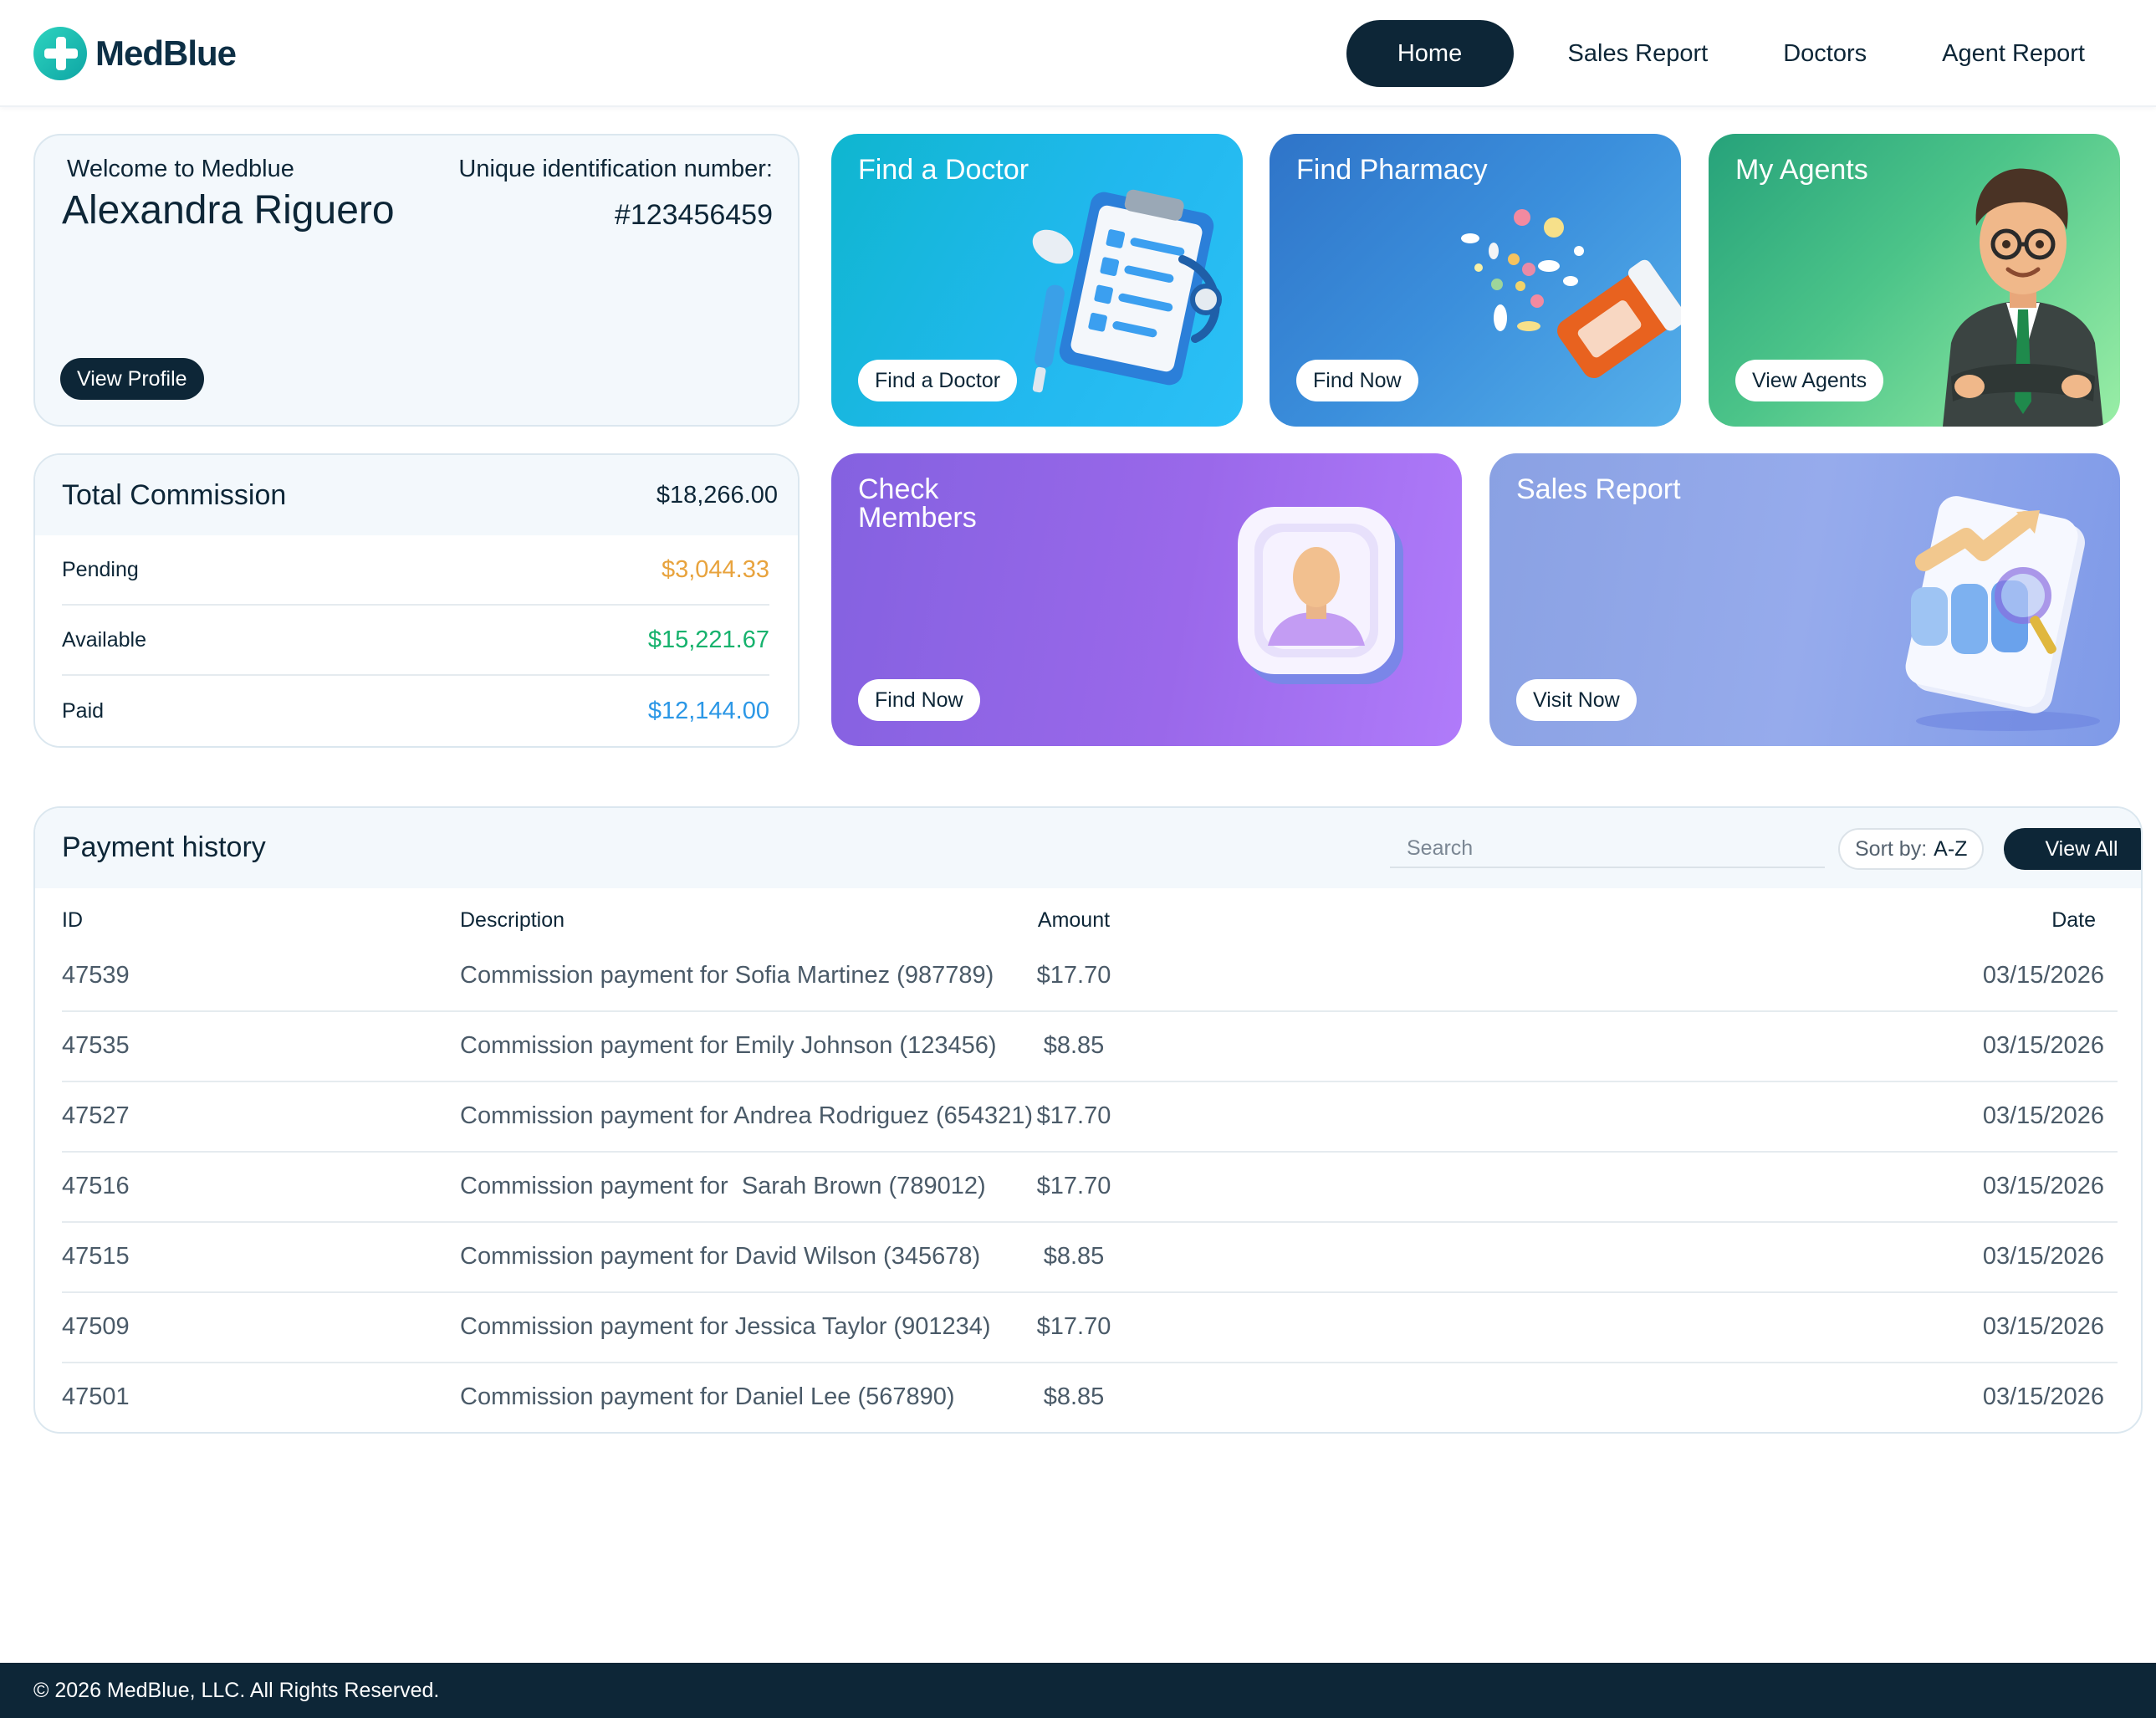 The image size is (2156, 1718). Describe the element at coordinates (2002, 613) in the screenshot. I see `sales-chart-illustration-icon` at that location.